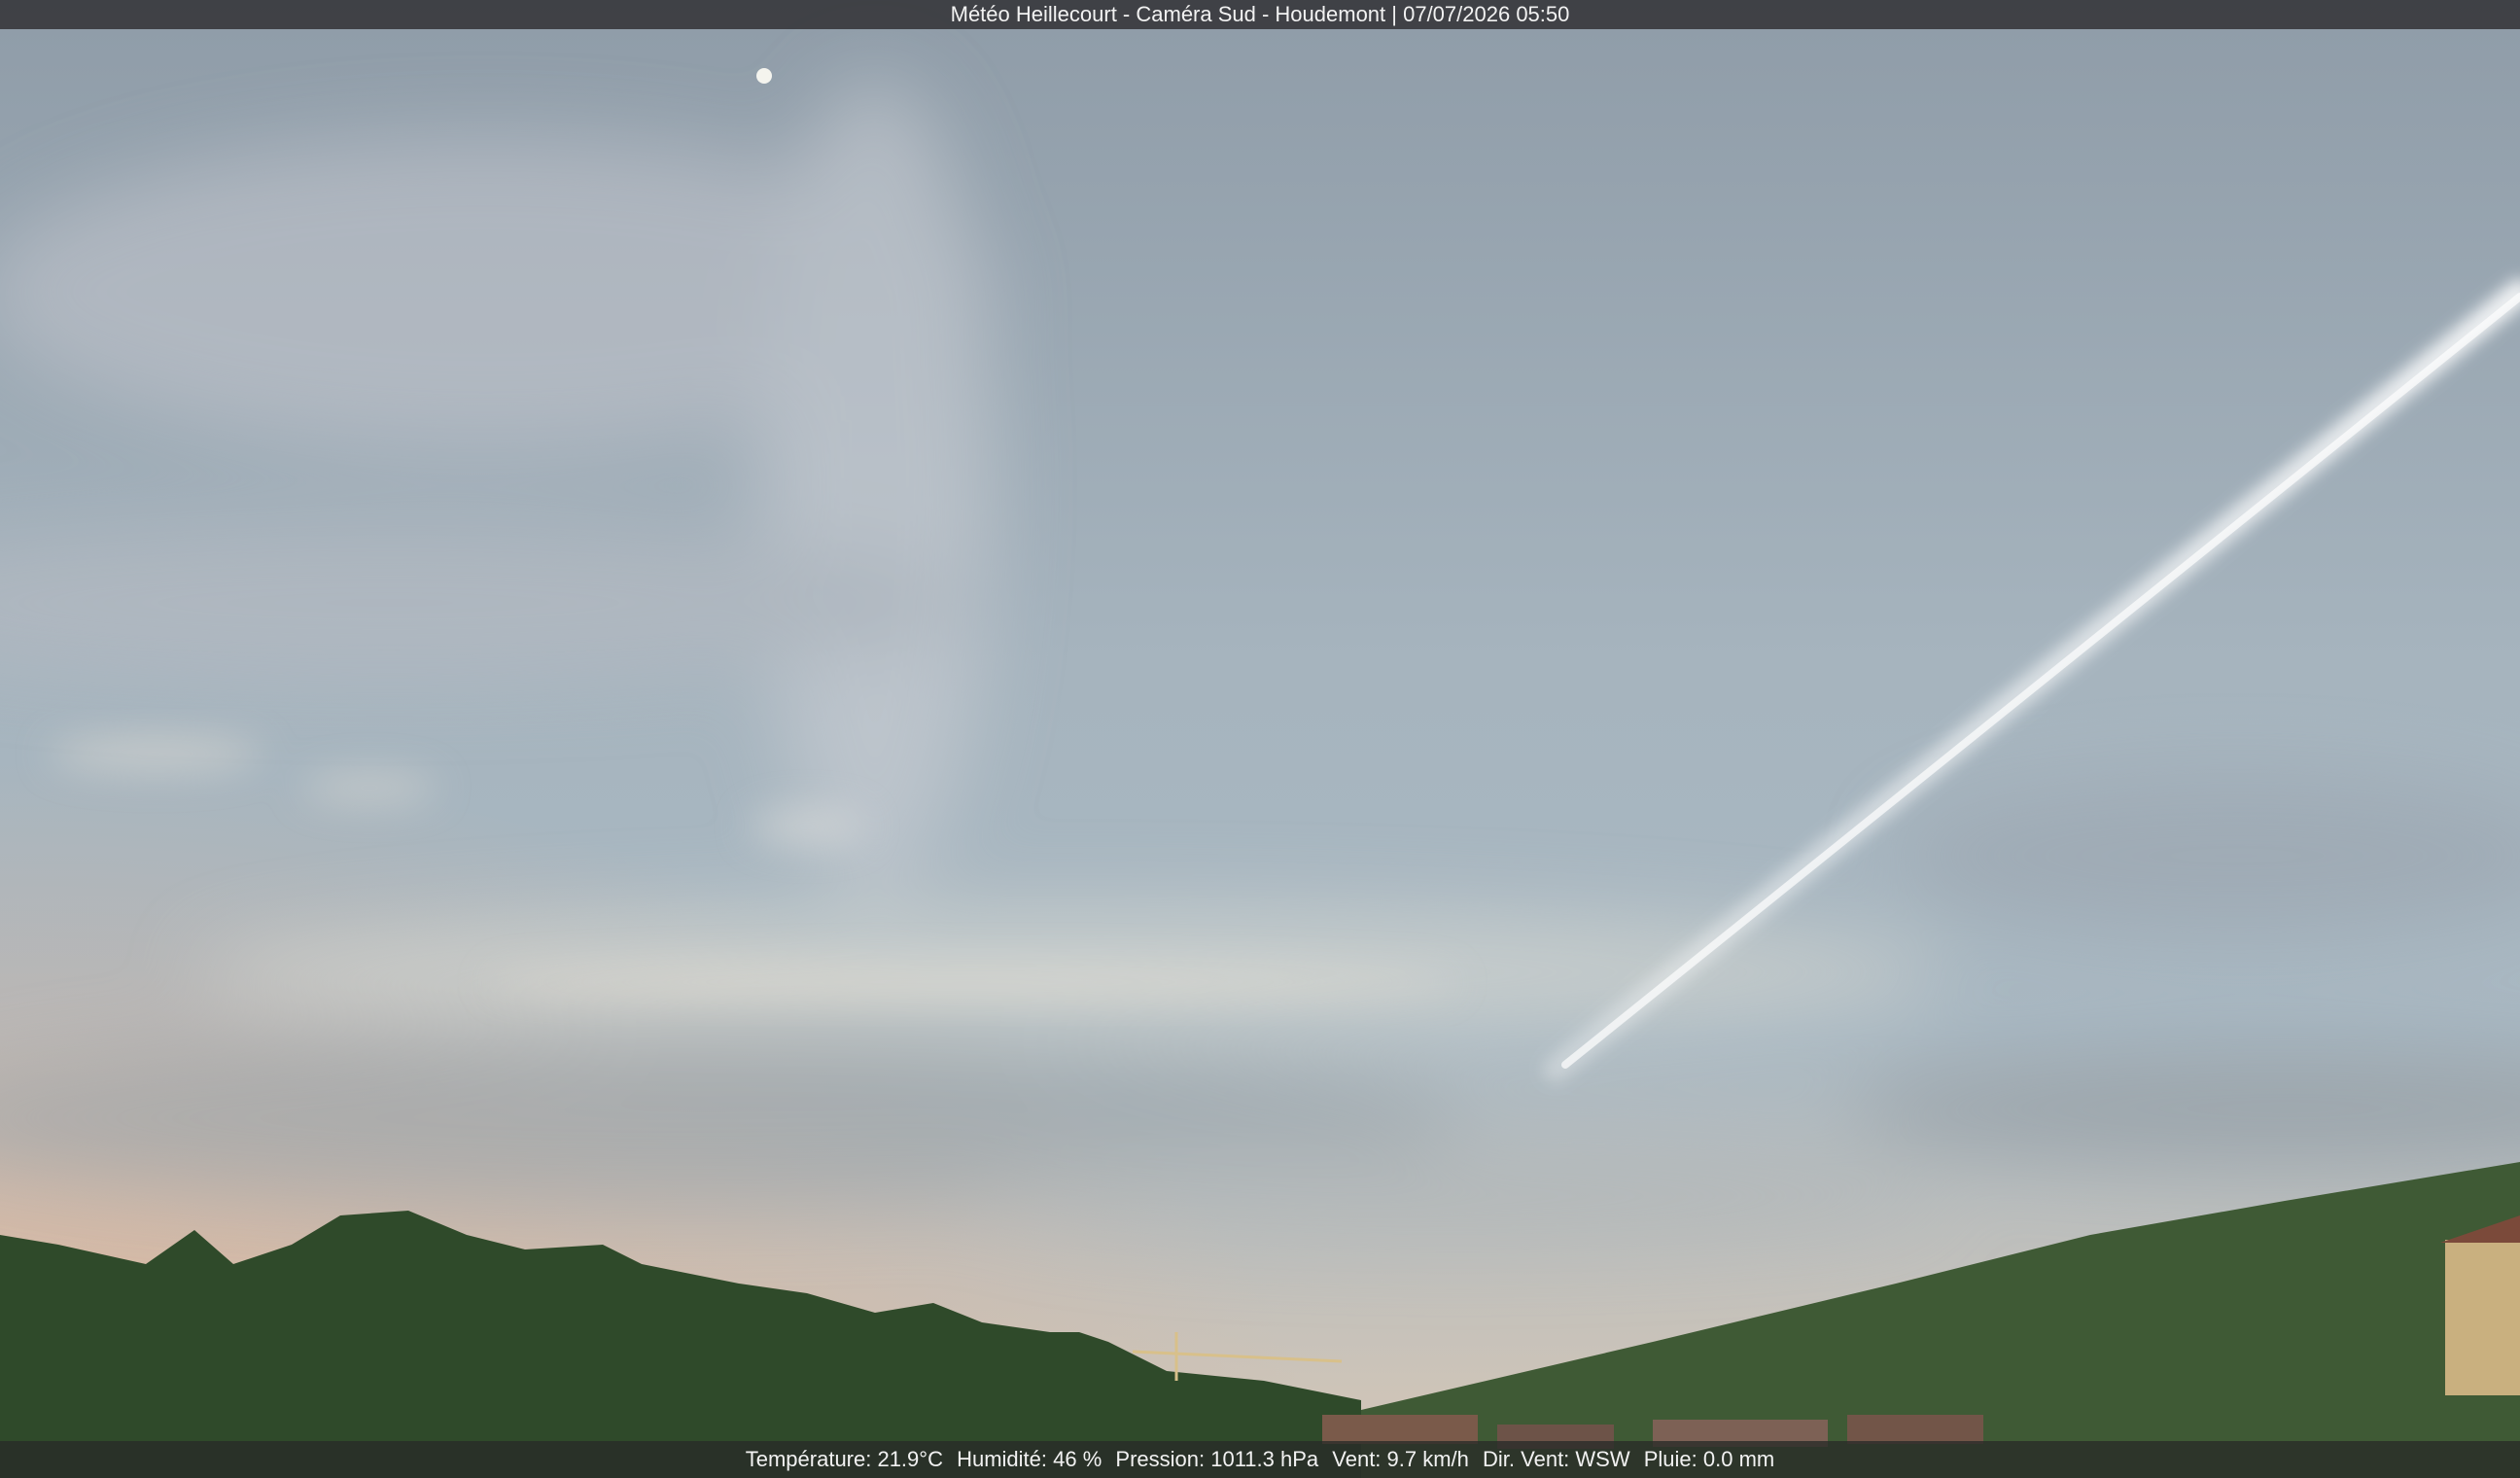 The height and width of the screenshot is (1478, 2520). I want to click on wind-direction-reading: Dir. Vent: WSW, so click(1556, 1459).